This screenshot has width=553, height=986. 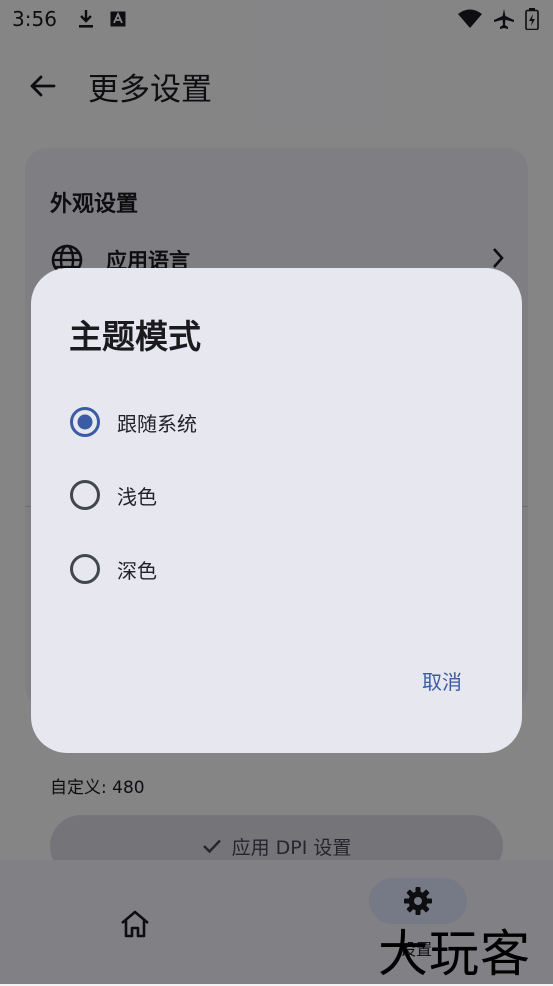 I want to click on option-label: 深色, so click(x=137, y=570).